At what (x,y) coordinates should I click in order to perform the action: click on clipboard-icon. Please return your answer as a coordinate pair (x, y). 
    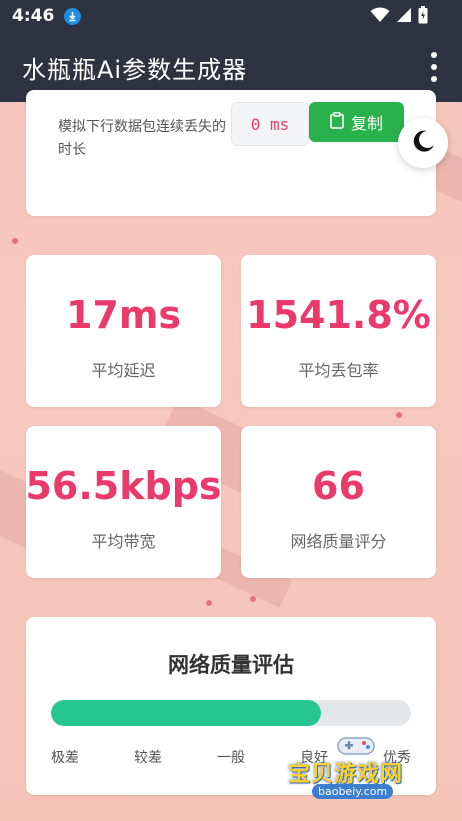
    Looking at the image, I should click on (337, 122).